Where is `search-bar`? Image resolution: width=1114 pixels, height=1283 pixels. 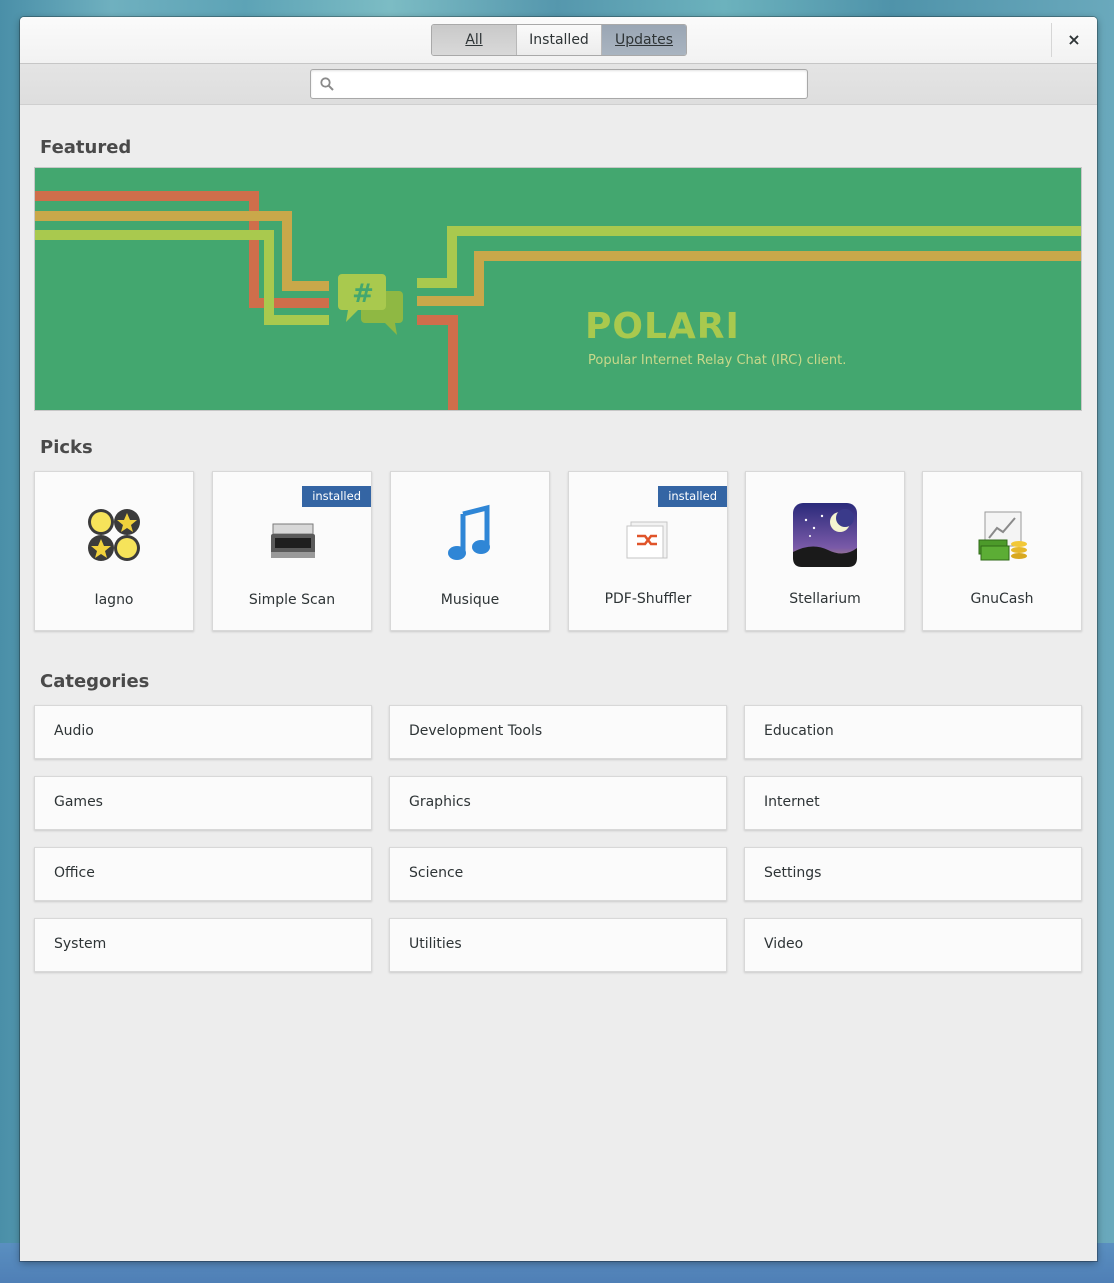
search-bar is located at coordinates (558, 84).